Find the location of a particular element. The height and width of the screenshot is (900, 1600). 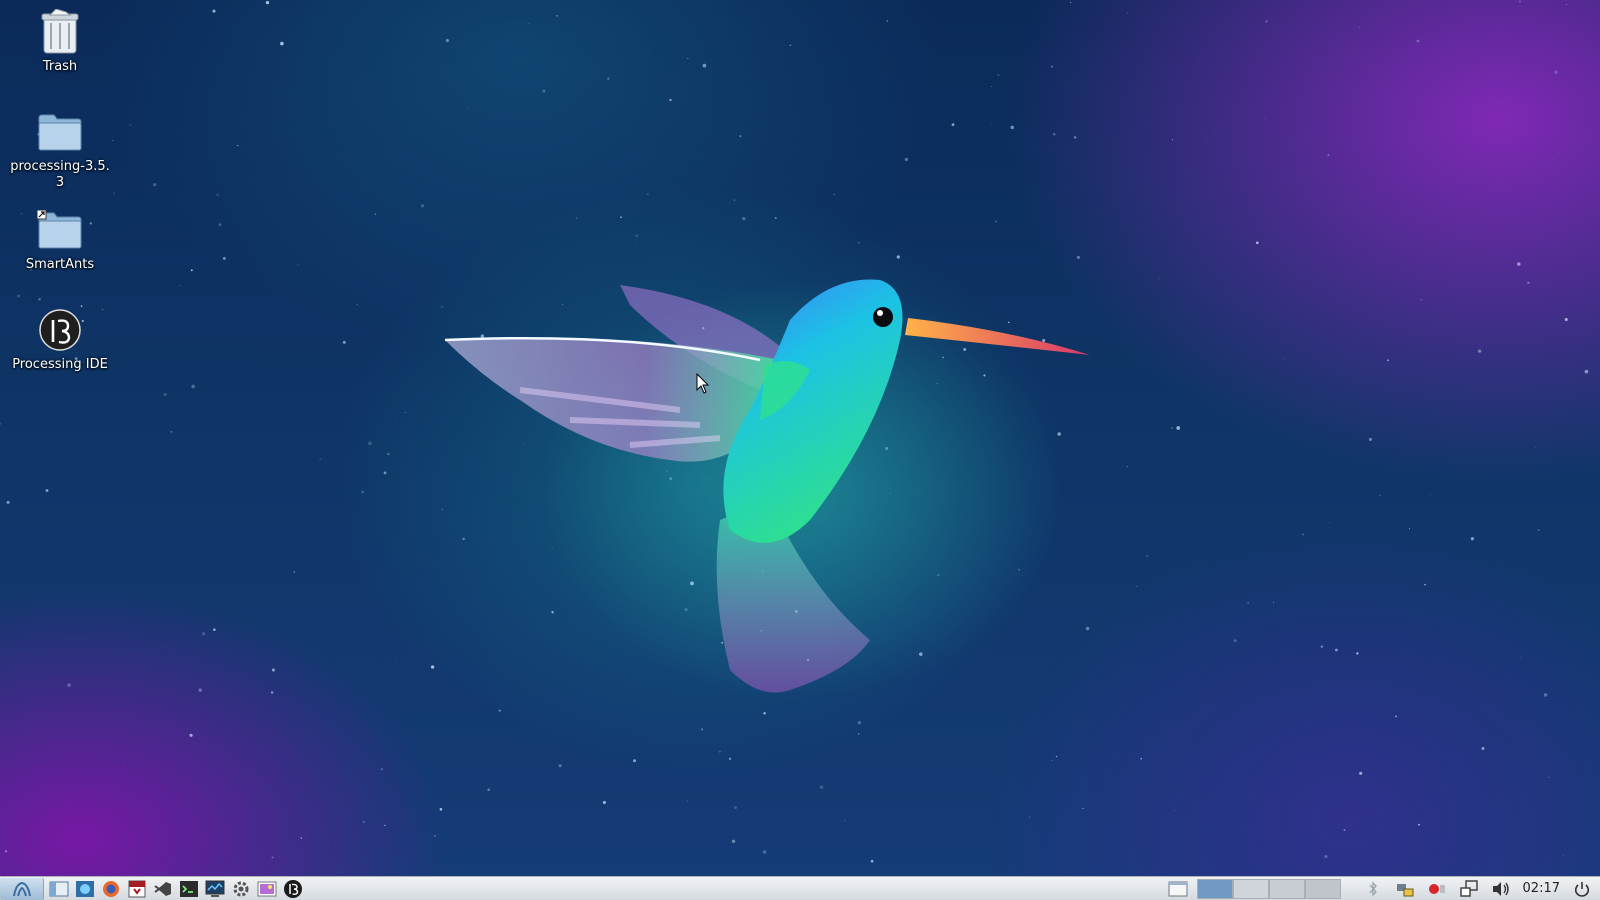

image-viewer-launcher is located at coordinates (267, 889).